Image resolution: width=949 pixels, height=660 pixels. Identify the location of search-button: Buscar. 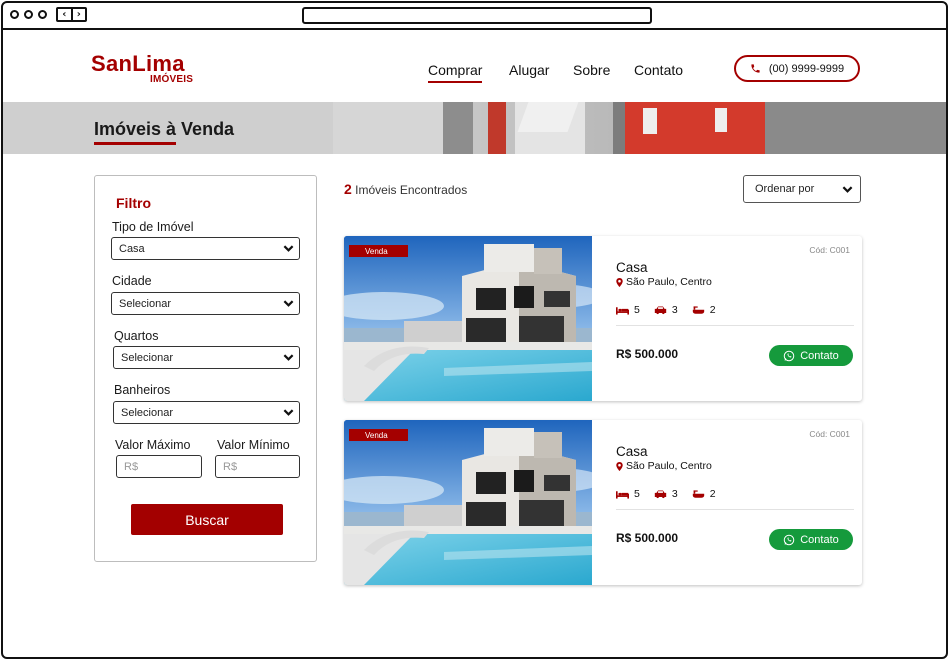
(207, 519).